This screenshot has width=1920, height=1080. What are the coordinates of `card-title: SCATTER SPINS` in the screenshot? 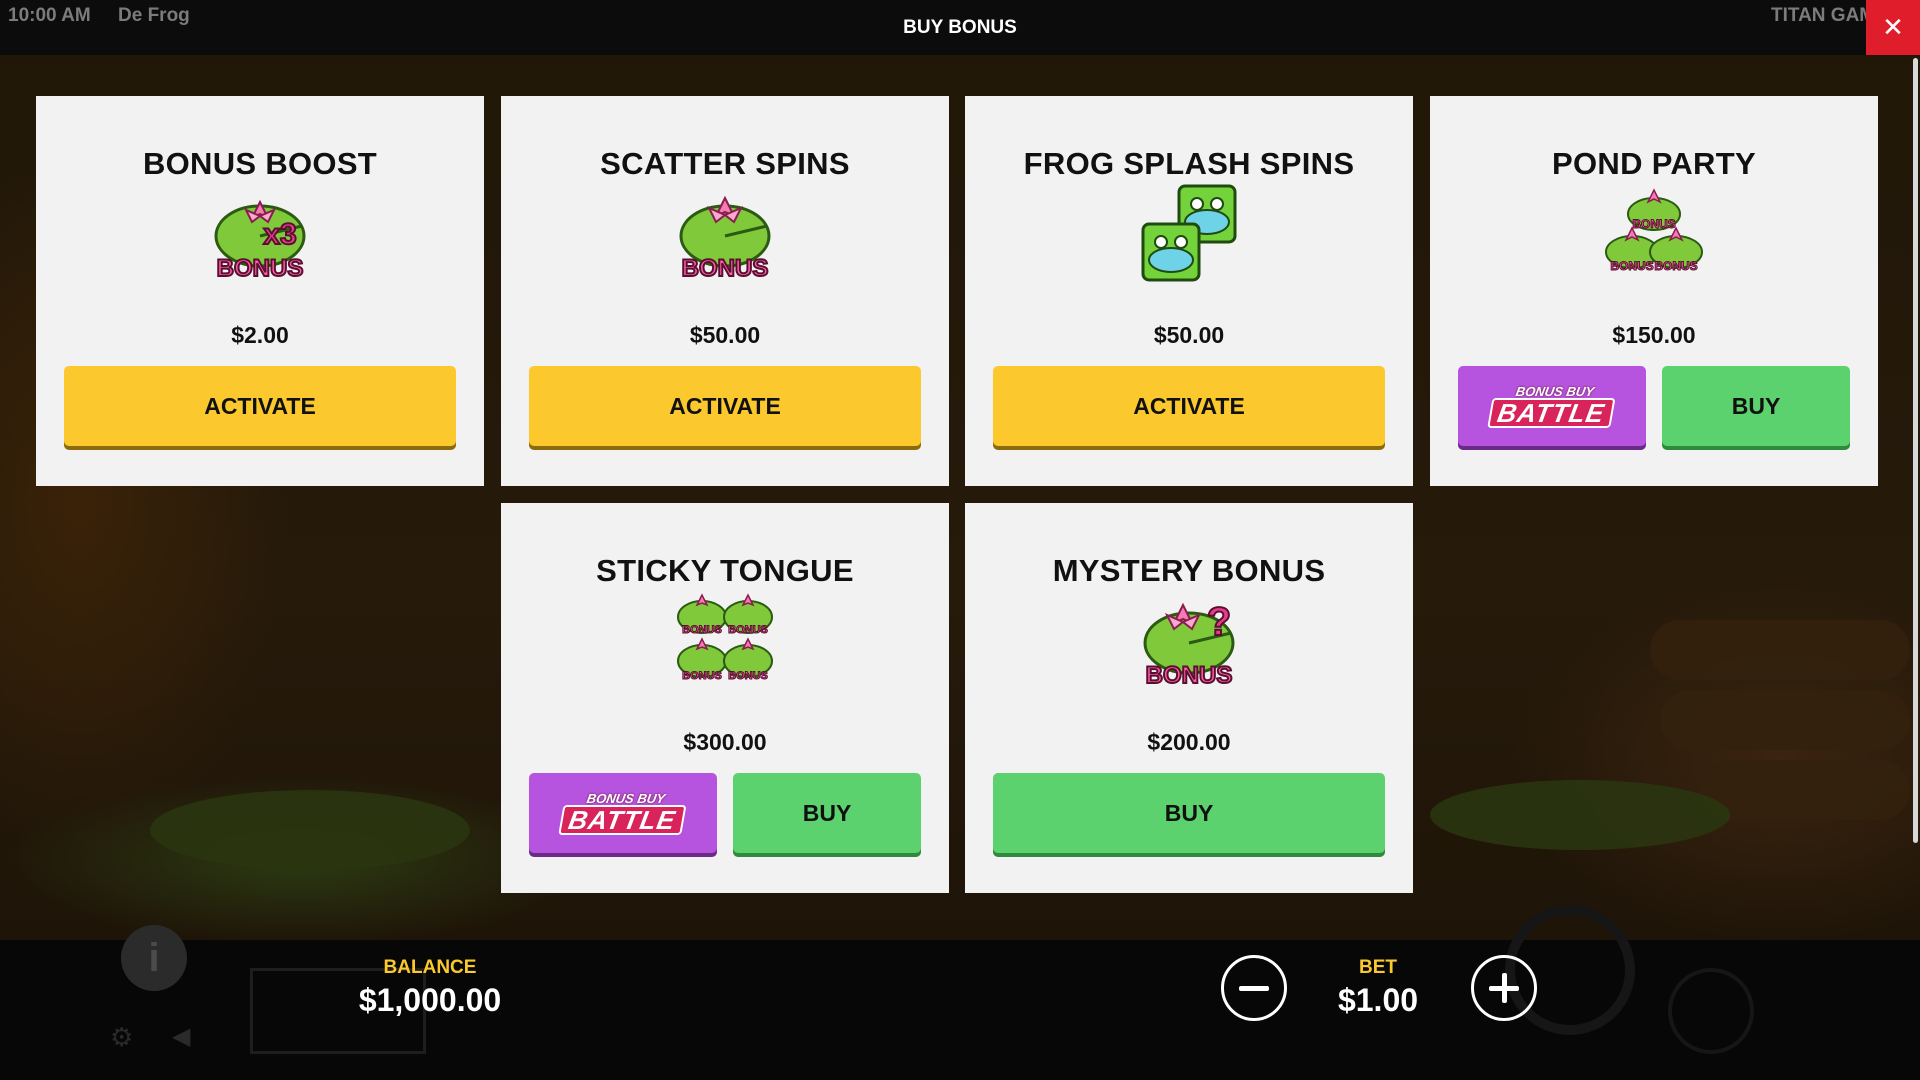 It's located at (725, 163).